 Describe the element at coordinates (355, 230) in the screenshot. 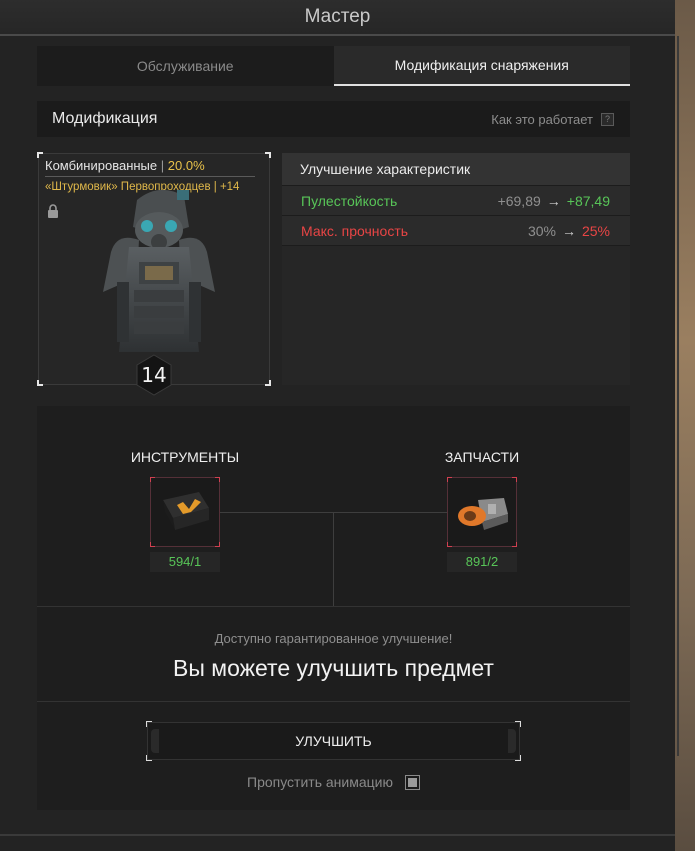

I see `stat-name: Макс. прочность` at that location.